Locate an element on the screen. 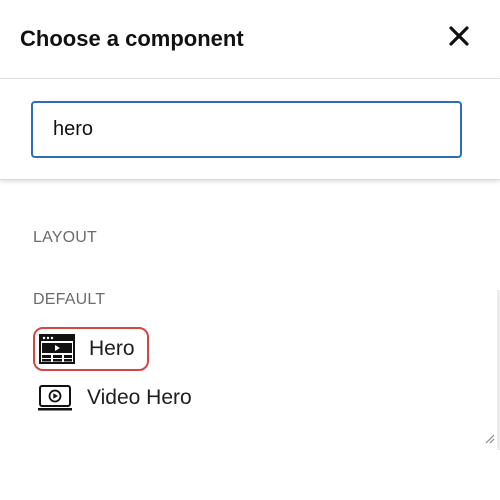 This screenshot has width=500, height=500. close-button is located at coordinates (459, 36).